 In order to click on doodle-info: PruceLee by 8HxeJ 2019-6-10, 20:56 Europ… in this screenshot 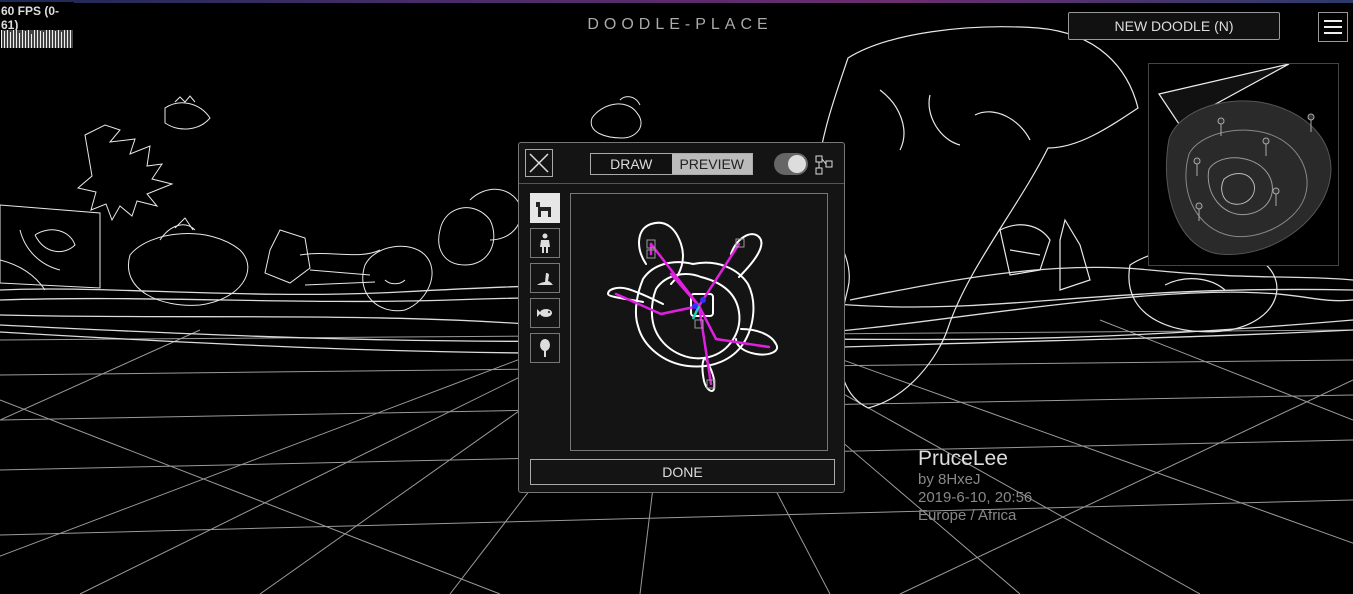, I will do `click(975, 486)`.